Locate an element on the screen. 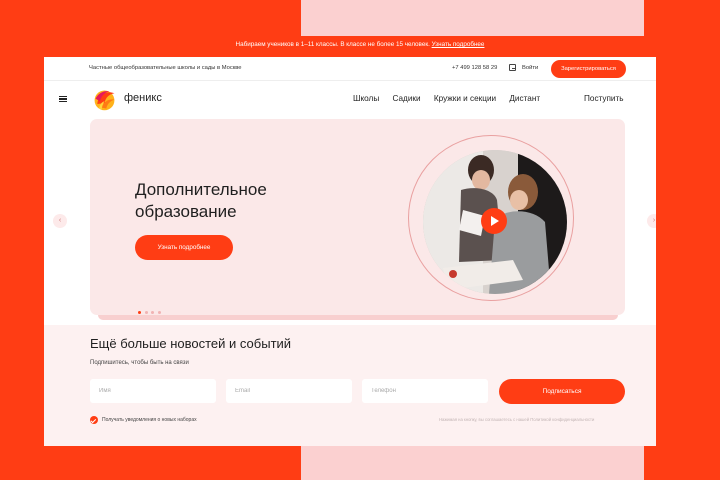  newsletter-subheading: Подпишитесь, чтобы быть на связи is located at coordinates (139, 363).